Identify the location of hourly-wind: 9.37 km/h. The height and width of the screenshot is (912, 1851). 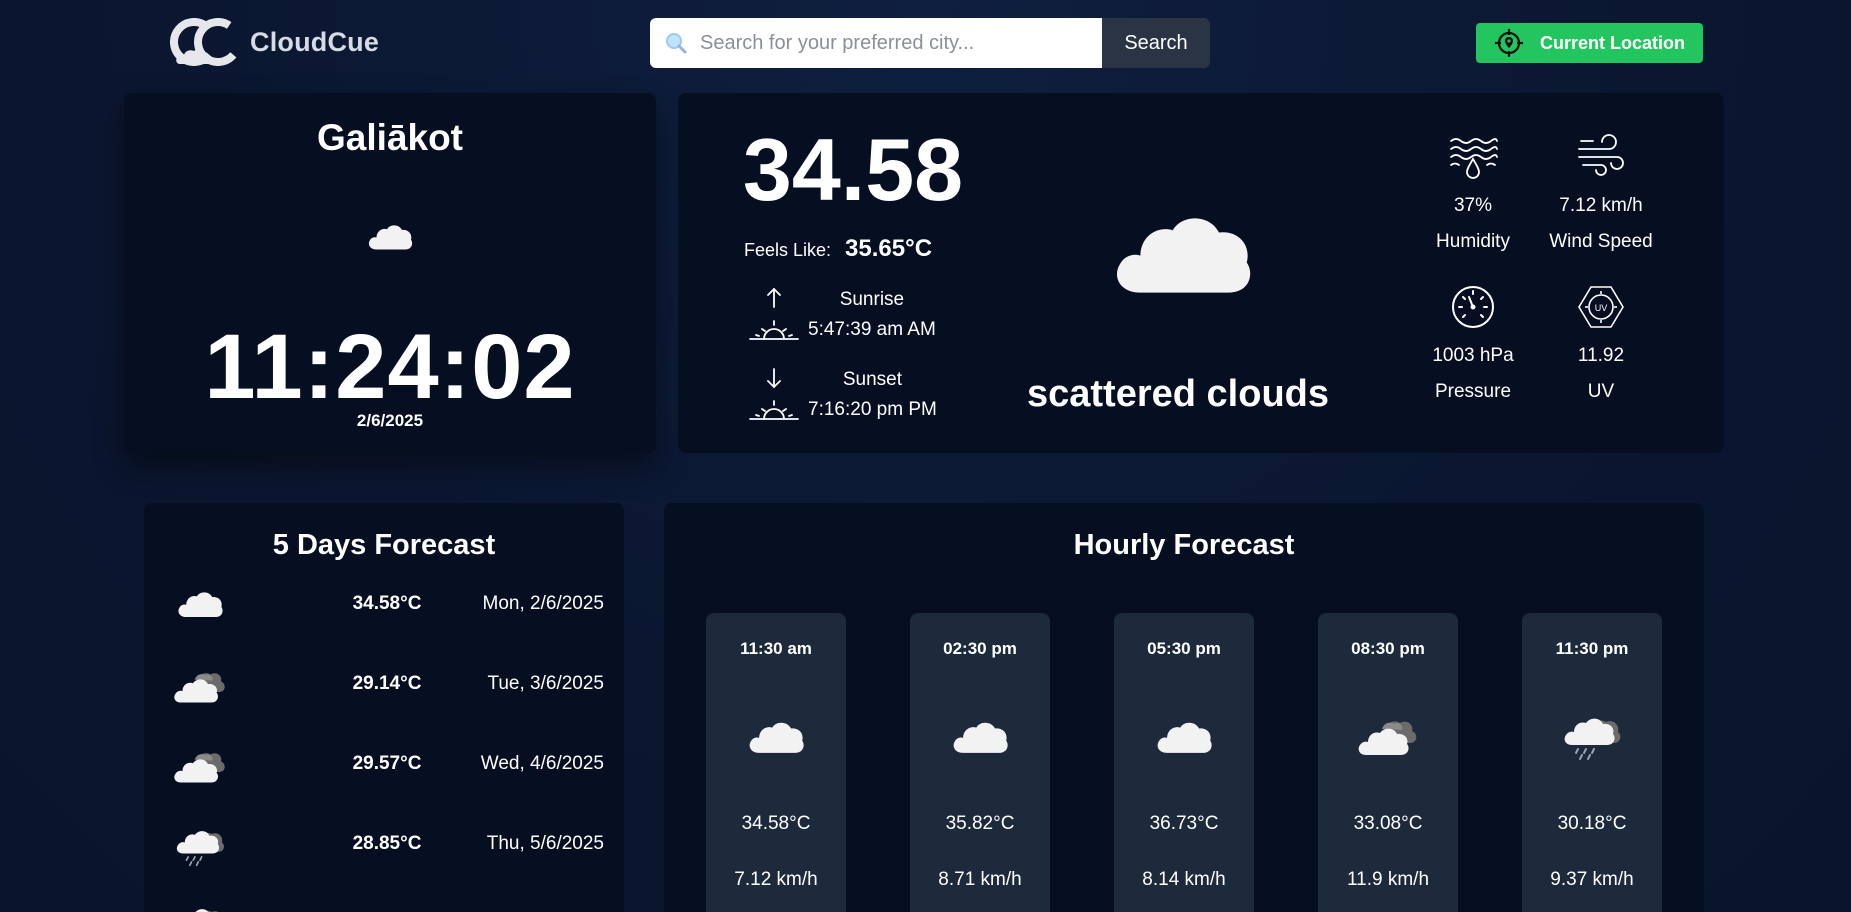
(1592, 879).